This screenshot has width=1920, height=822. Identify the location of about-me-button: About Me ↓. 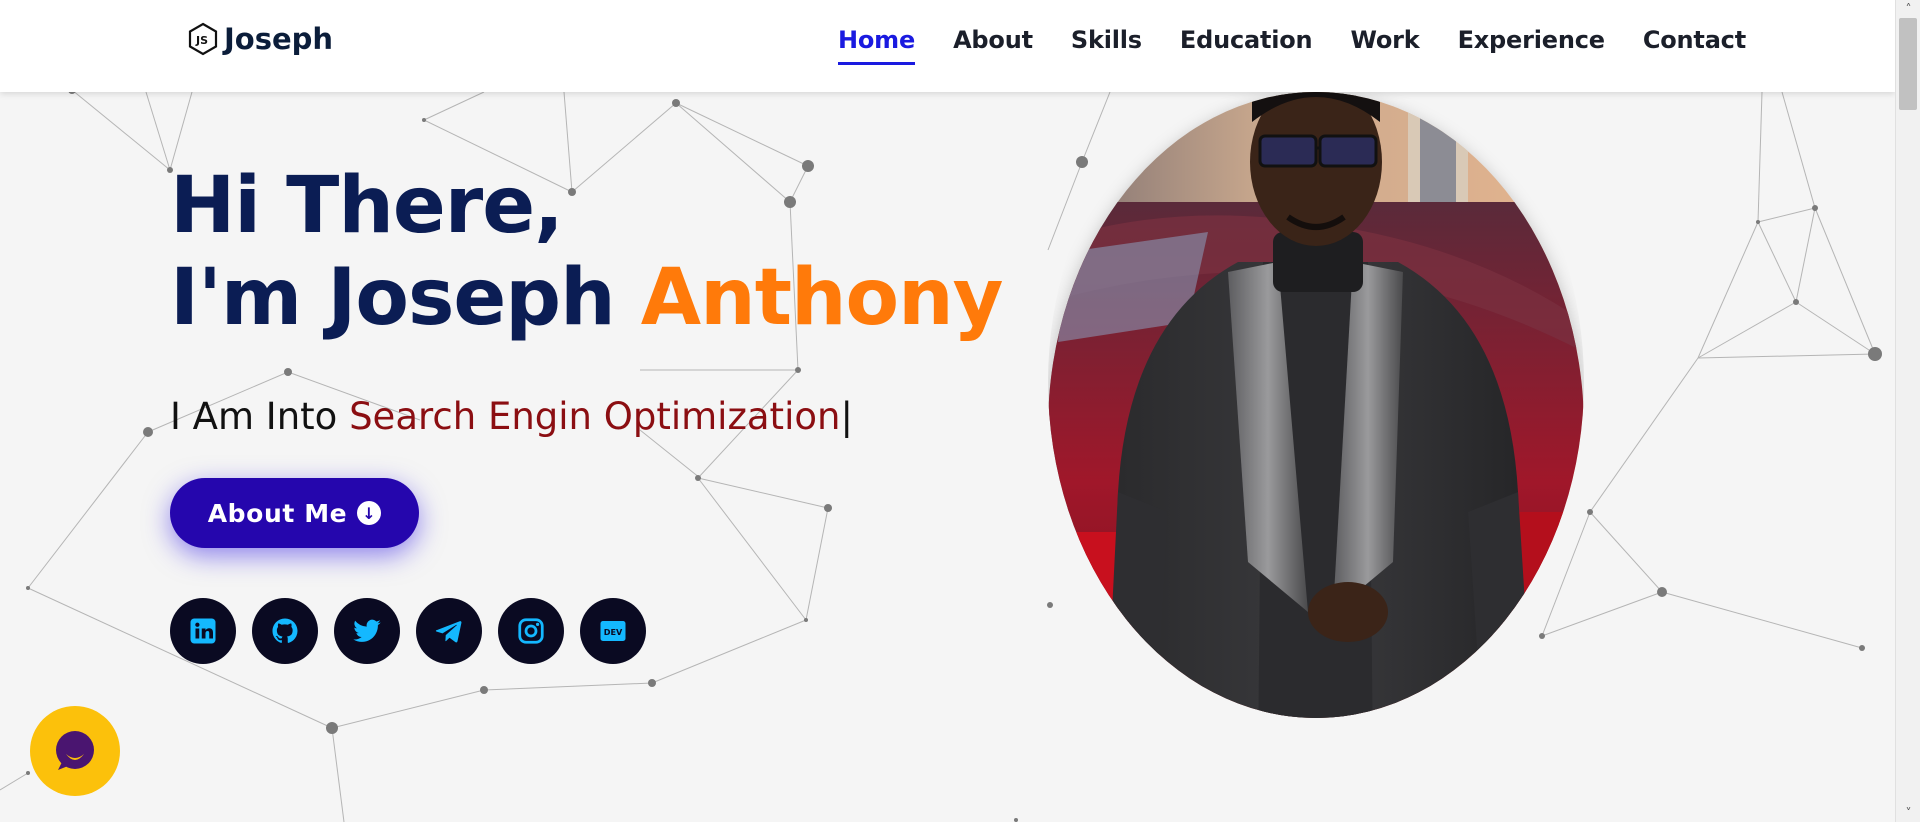
(294, 513).